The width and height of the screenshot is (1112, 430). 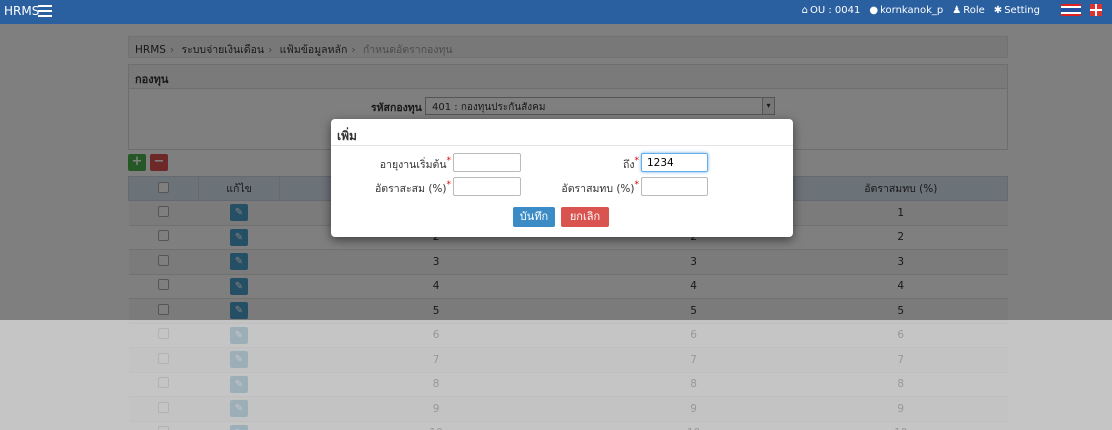 What do you see at coordinates (21, 11) in the screenshot?
I see `app-brand: HRMS` at bounding box center [21, 11].